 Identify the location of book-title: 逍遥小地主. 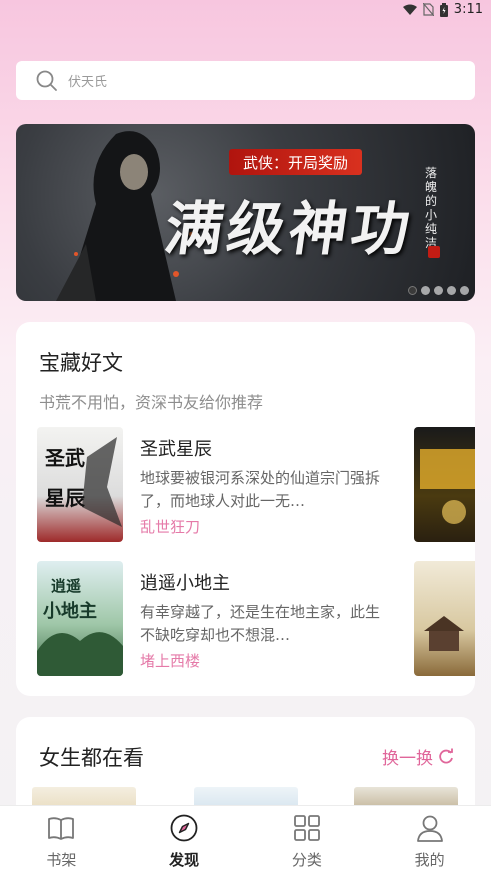
(185, 583).